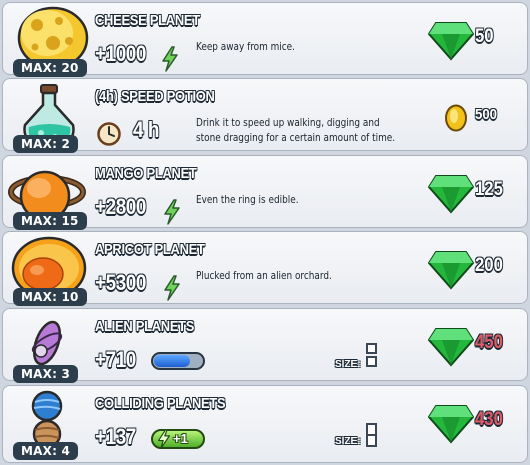 This screenshot has height=465, width=530. Describe the element at coordinates (46, 374) in the screenshot. I see `max-badge: MAX: 3` at that location.